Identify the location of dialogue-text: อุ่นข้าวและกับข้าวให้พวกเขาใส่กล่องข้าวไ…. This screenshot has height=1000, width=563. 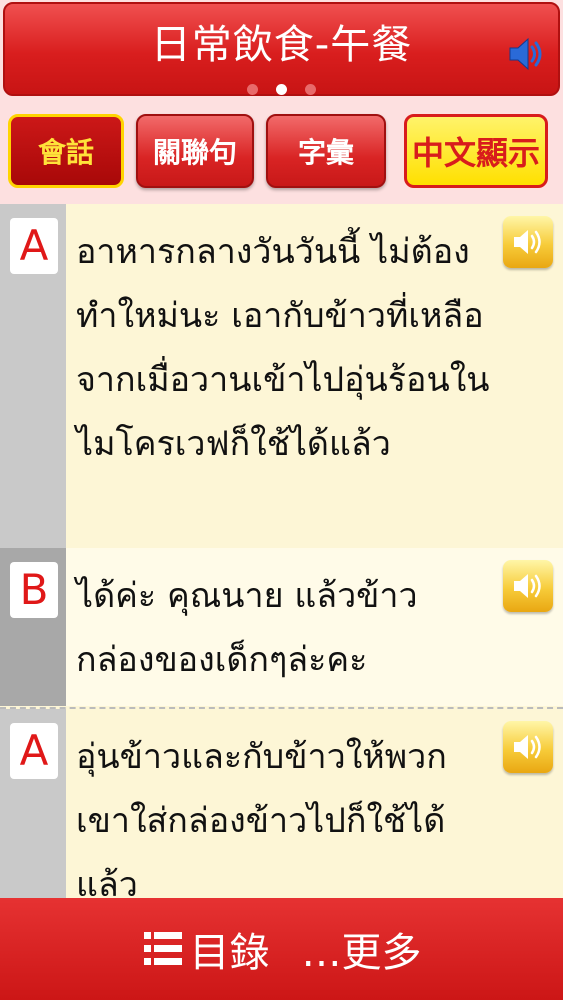
(261, 817).